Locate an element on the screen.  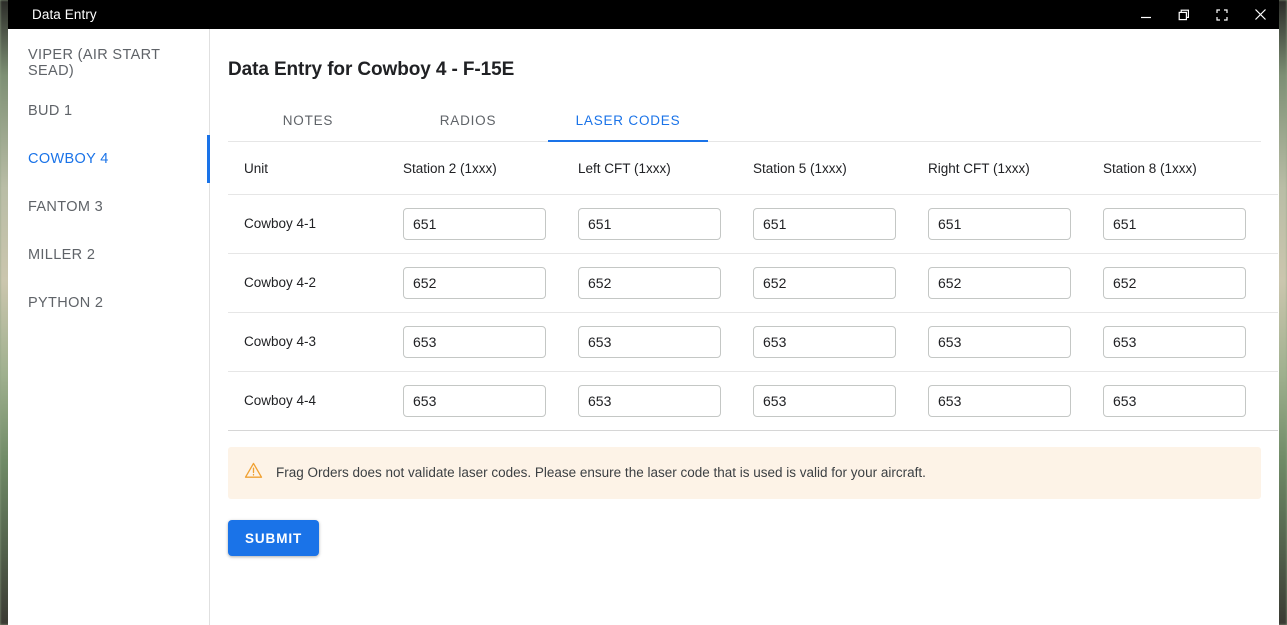
column-header-station-2-1xxx: Station 2 (1xxx) is located at coordinates (490, 168).